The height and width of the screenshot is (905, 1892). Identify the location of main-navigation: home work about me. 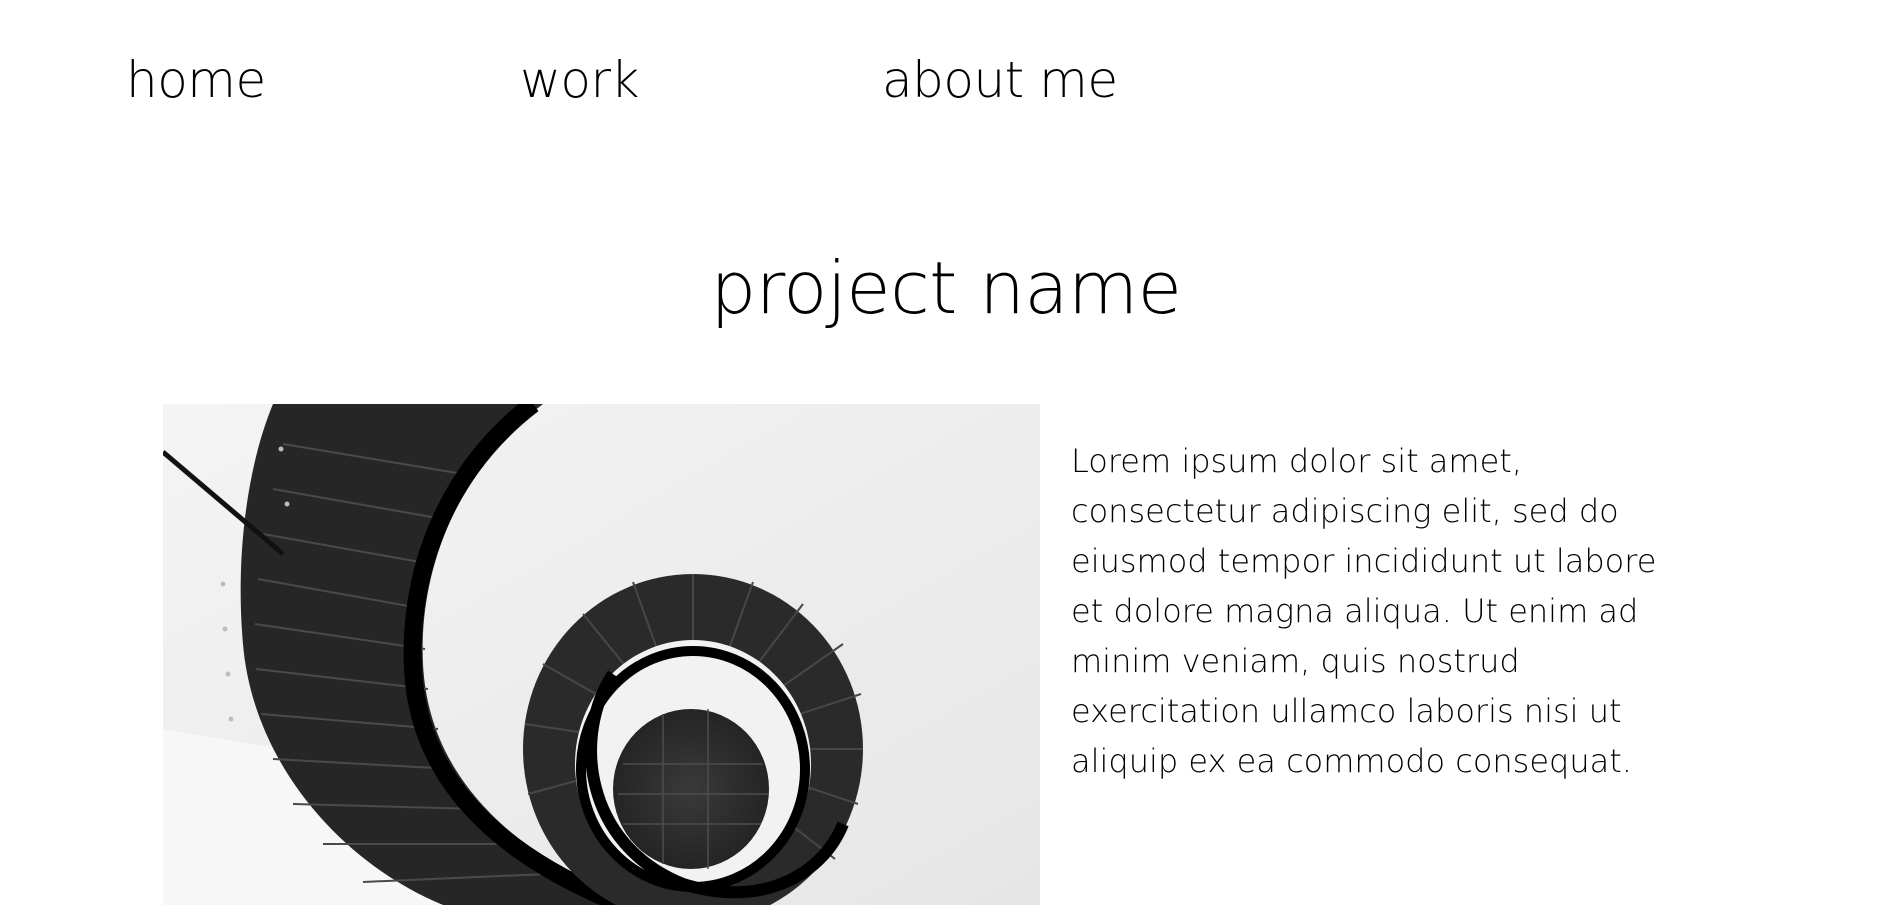
(946, 80).